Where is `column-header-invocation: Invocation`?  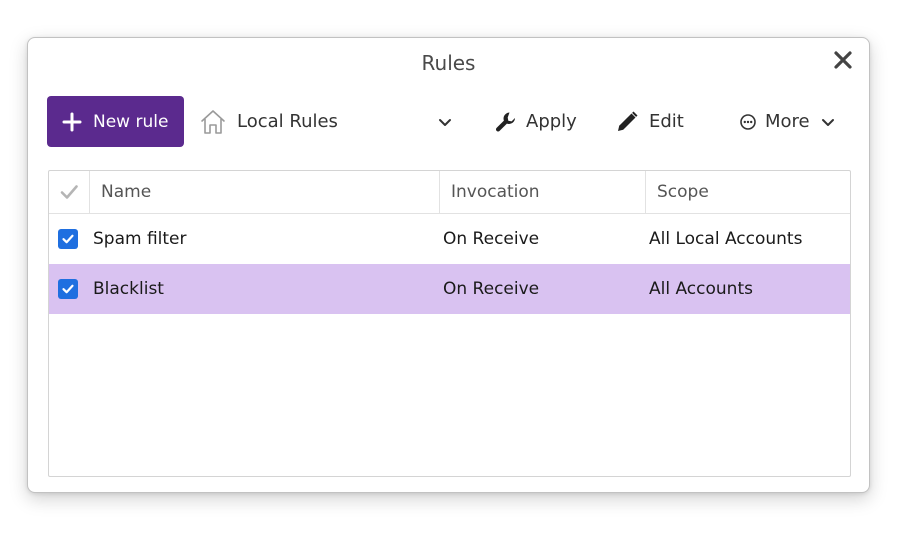
column-header-invocation: Invocation is located at coordinates (542, 192).